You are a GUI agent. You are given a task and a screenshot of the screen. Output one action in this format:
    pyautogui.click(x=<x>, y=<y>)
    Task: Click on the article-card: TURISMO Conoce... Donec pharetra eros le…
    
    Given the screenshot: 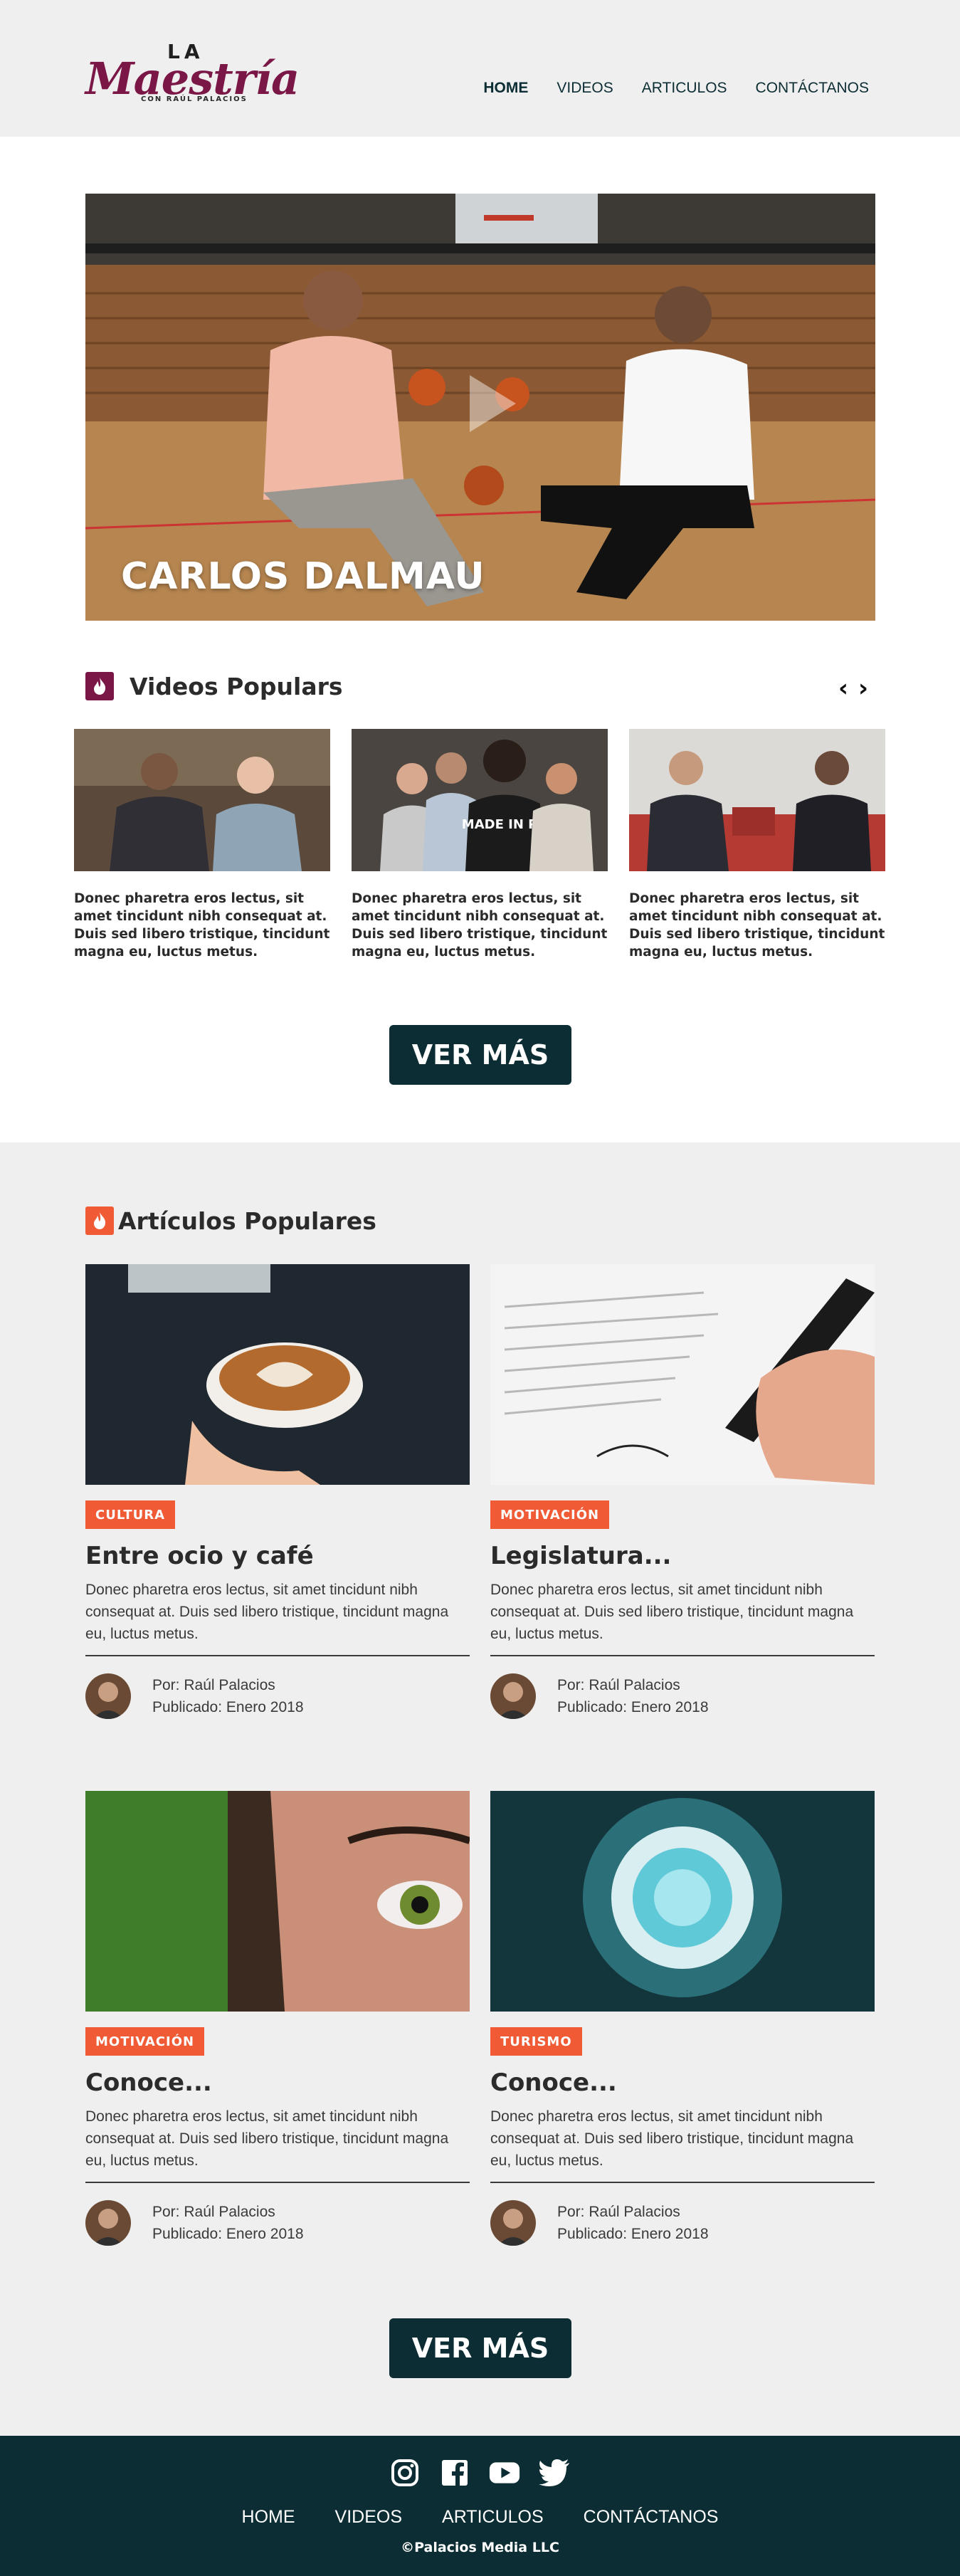 What is the action you would take?
    pyautogui.click(x=682, y=2018)
    